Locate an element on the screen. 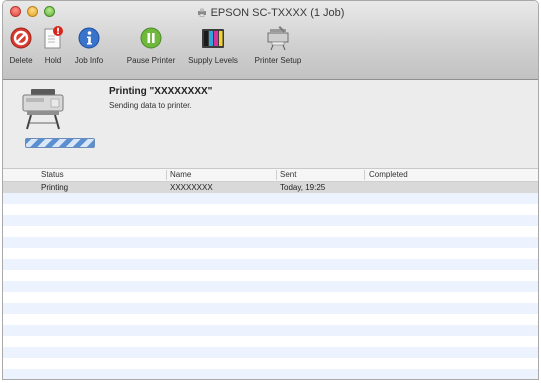 This screenshot has width=541, height=383. job-info-button: Job Info is located at coordinates (89, 50).